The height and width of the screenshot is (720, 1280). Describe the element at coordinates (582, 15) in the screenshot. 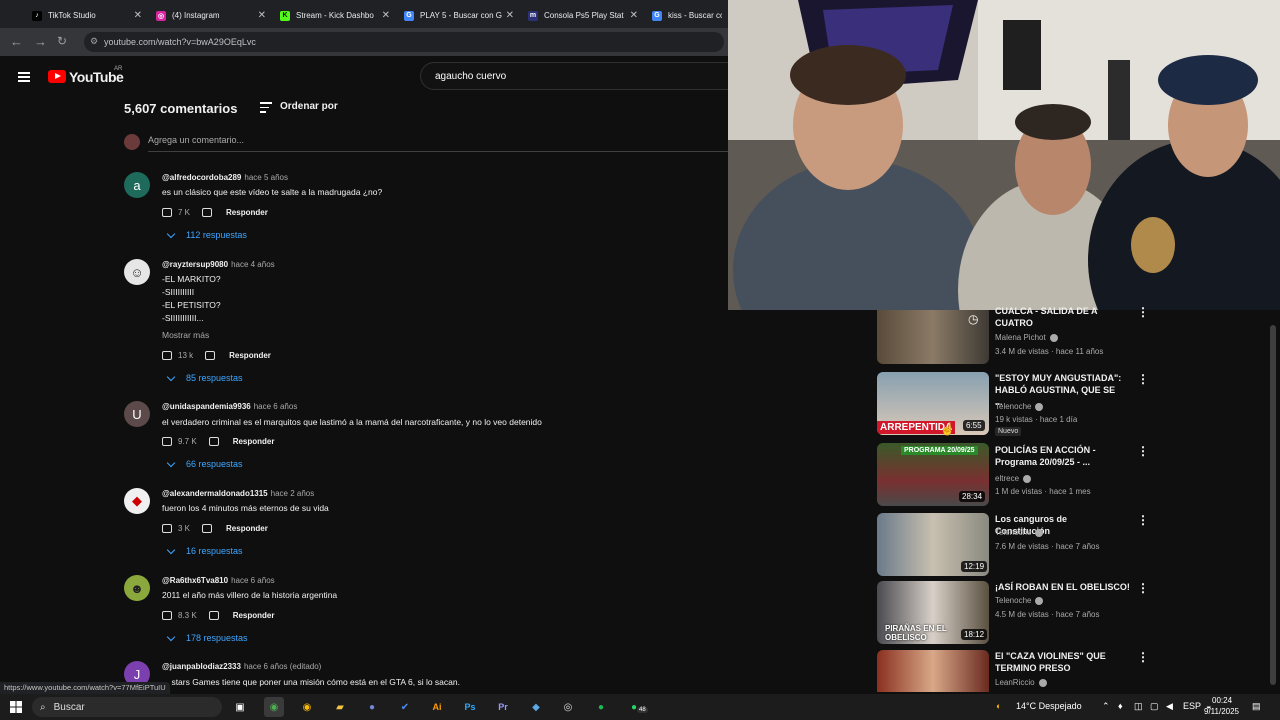

I see `tab-consola-ps5: m Consola Ps5 Play Stat ✕` at that location.